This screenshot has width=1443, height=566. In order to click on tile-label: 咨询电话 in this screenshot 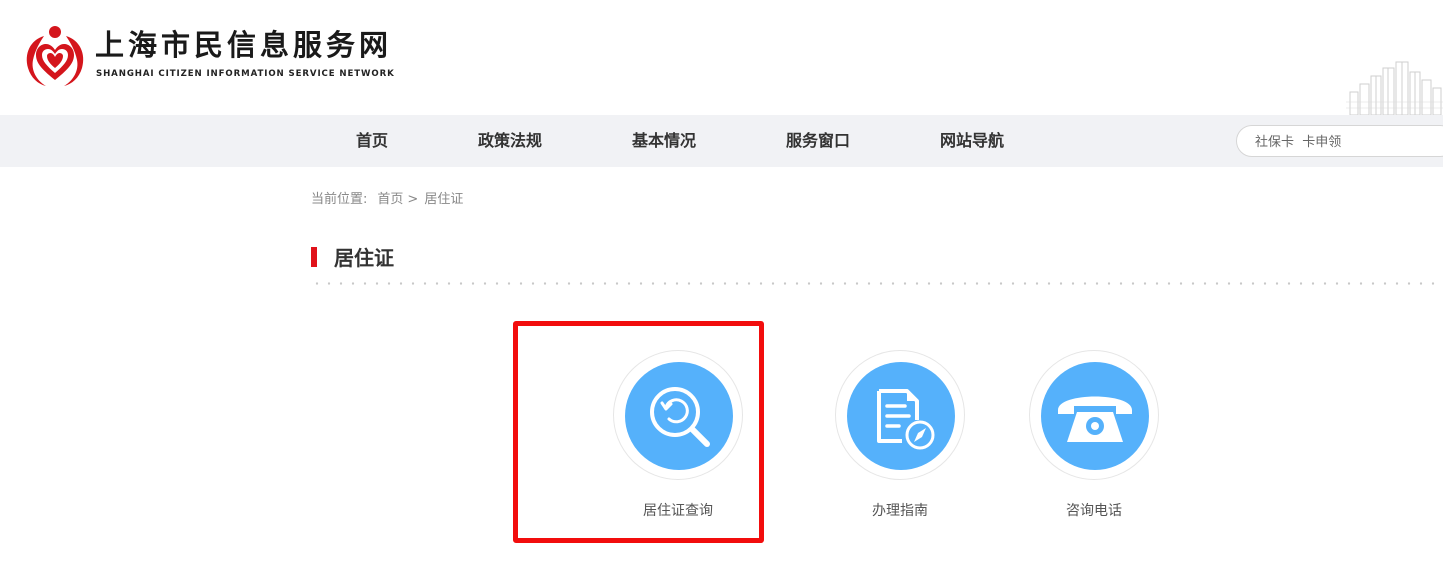, I will do `click(1094, 511)`.